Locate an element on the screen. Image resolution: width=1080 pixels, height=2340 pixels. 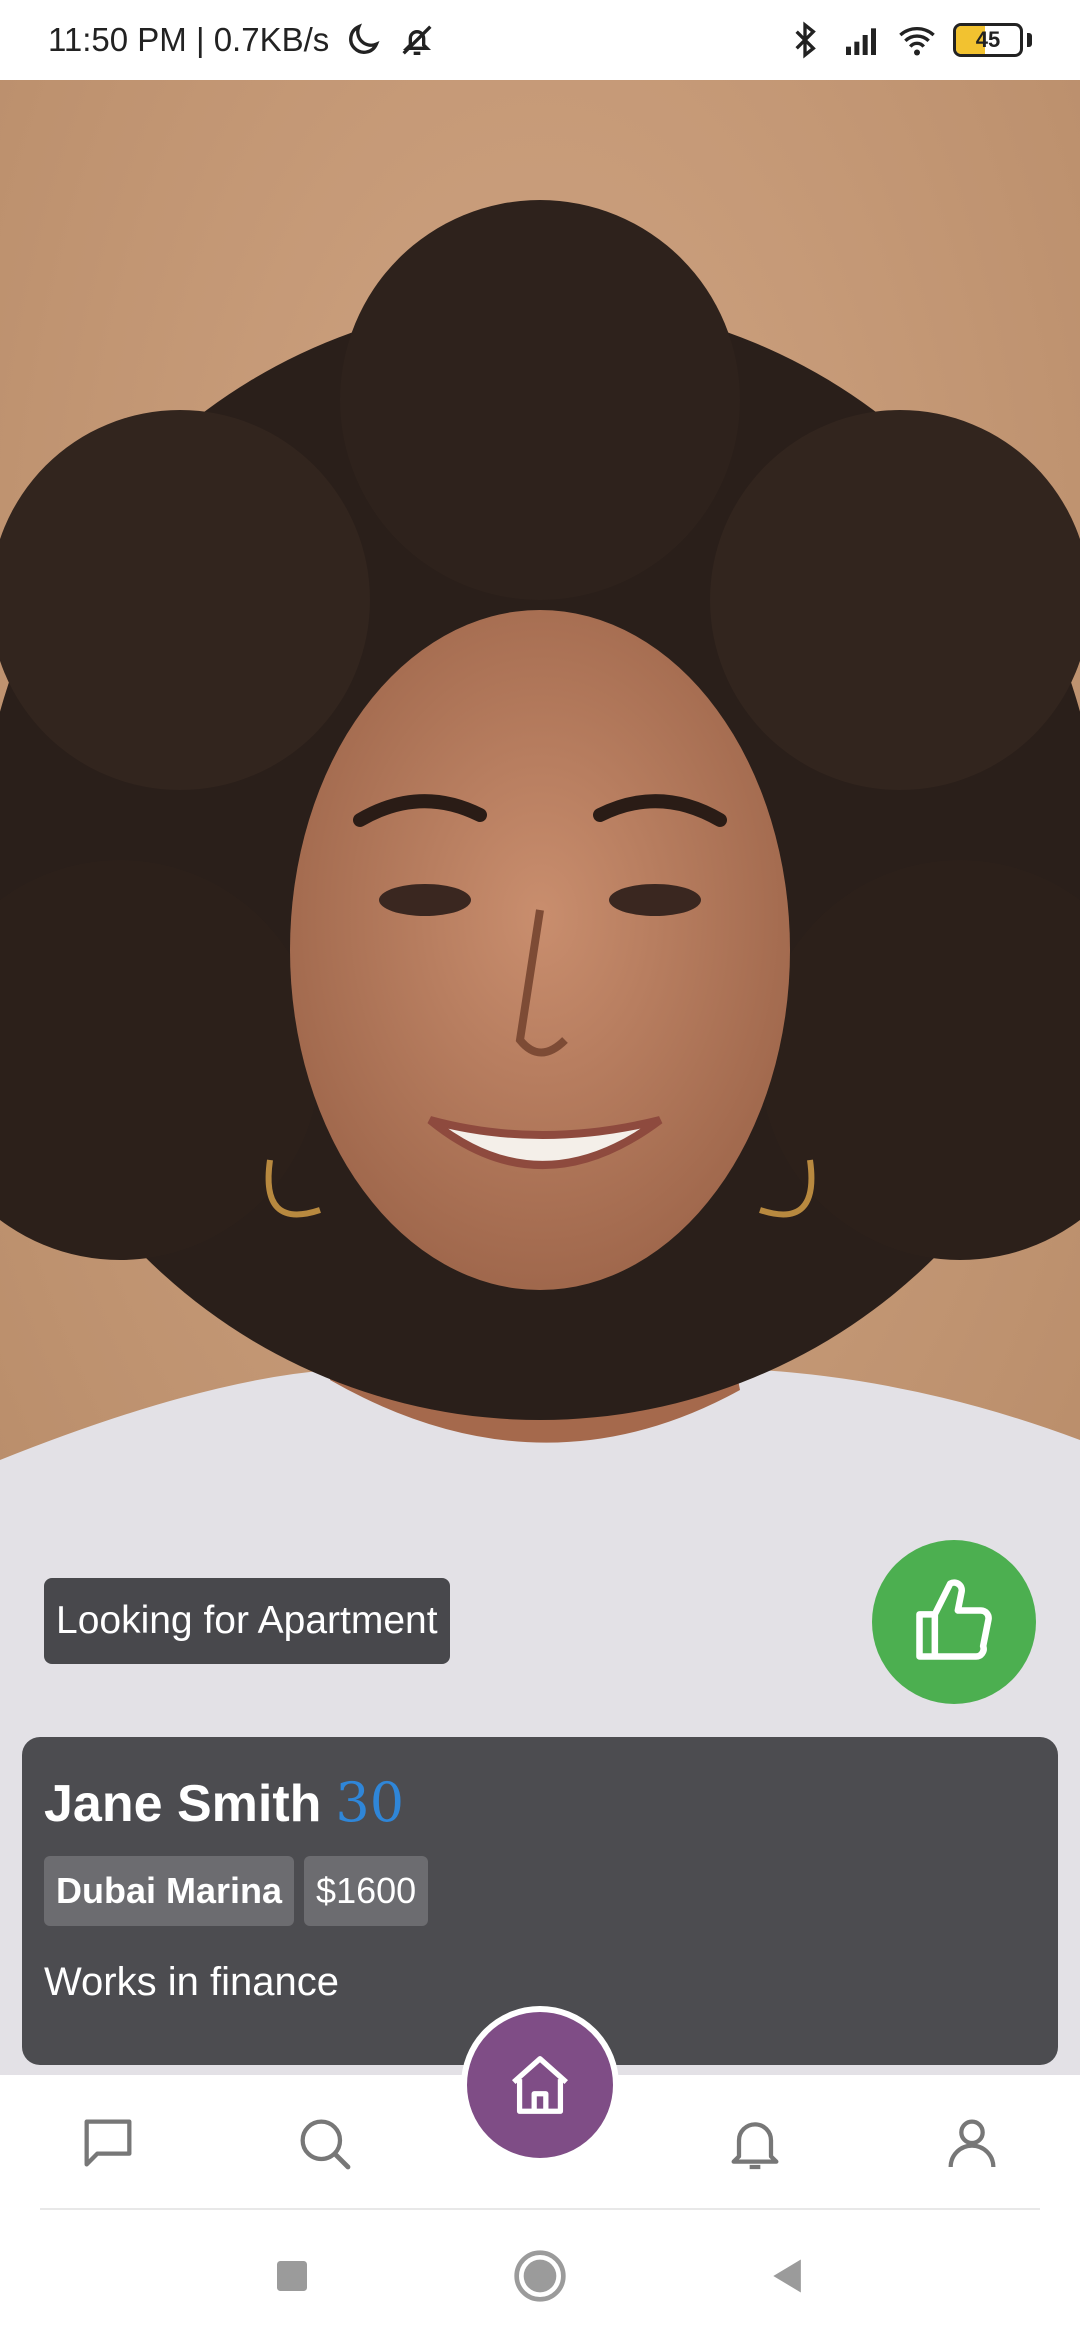
status-bar: 11:50 PM | 0.7KB/s 45 is located at coordinates (540, 40).